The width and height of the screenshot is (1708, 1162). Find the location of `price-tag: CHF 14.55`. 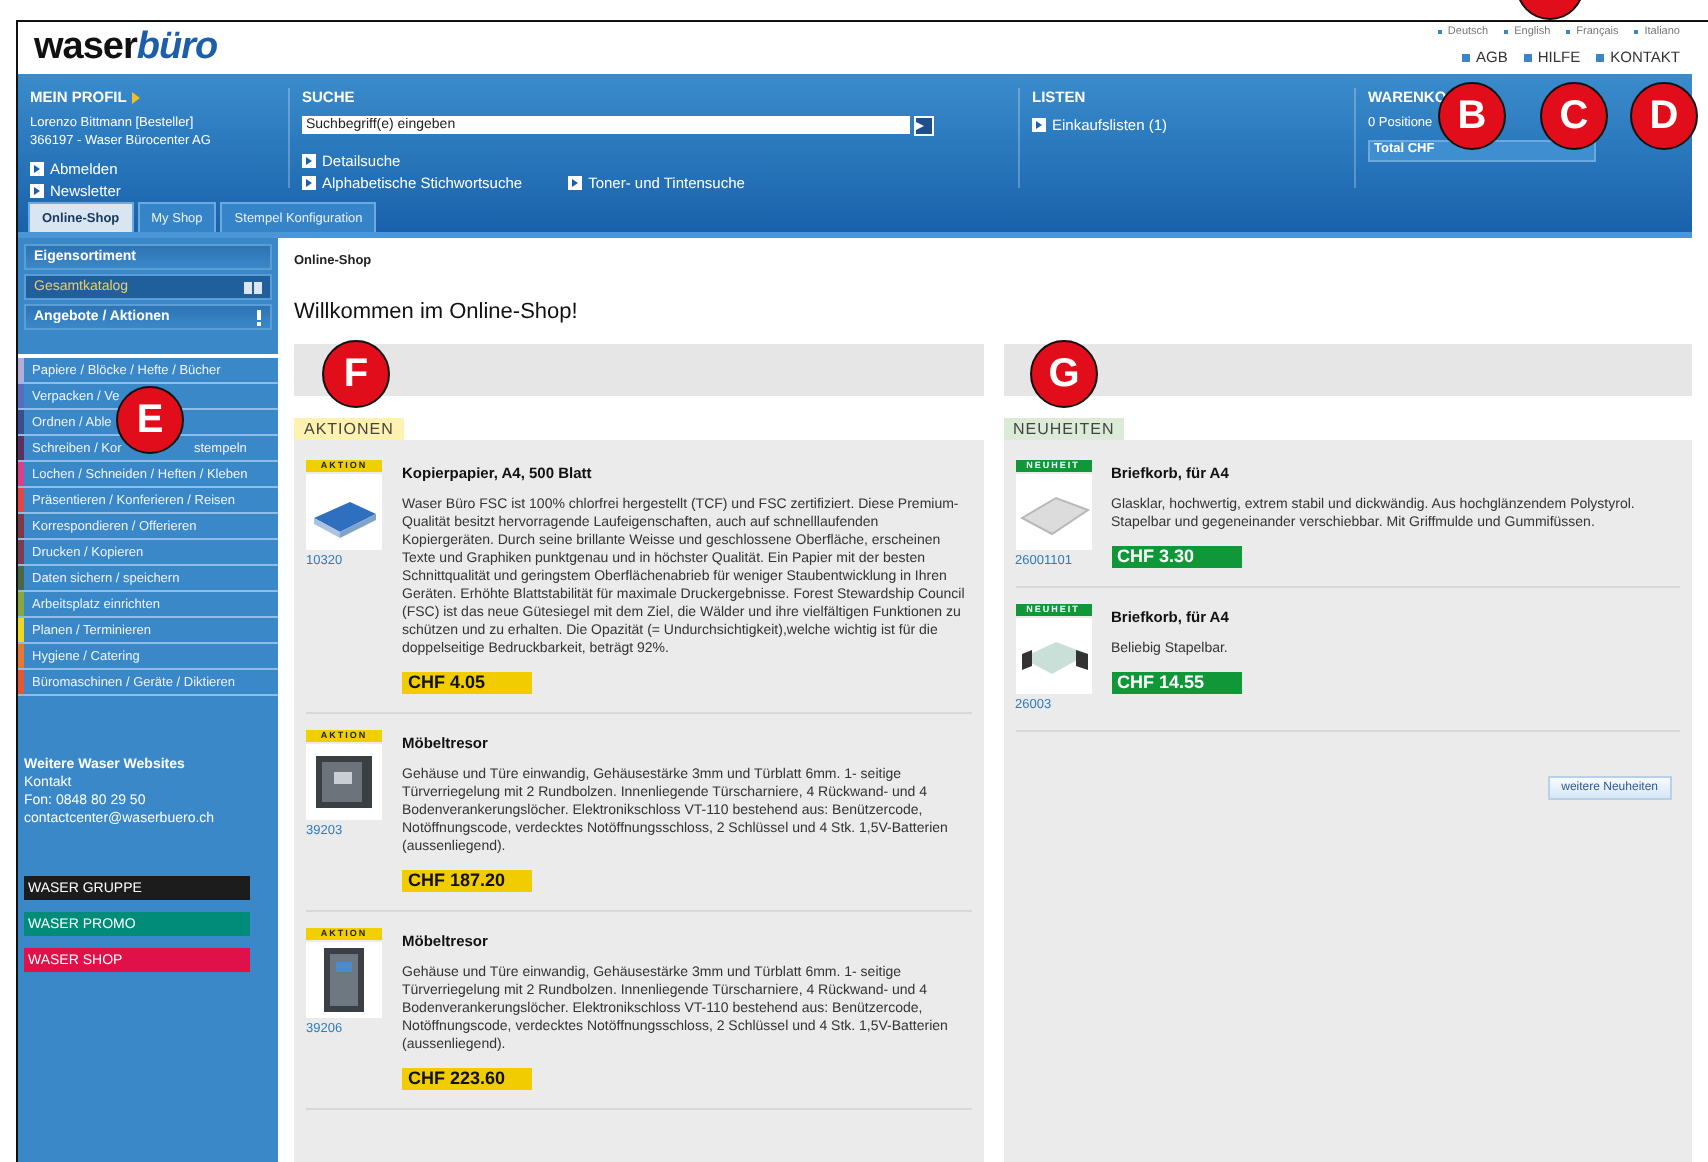

price-tag: CHF 14.55 is located at coordinates (1176, 683).